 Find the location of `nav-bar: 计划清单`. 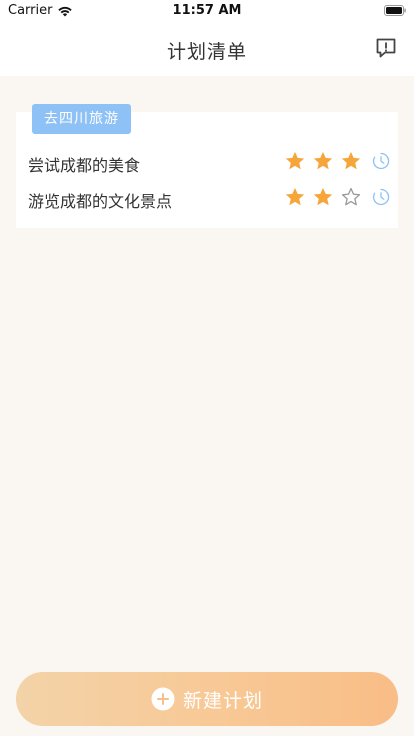

nav-bar: 计划清单 is located at coordinates (207, 49).